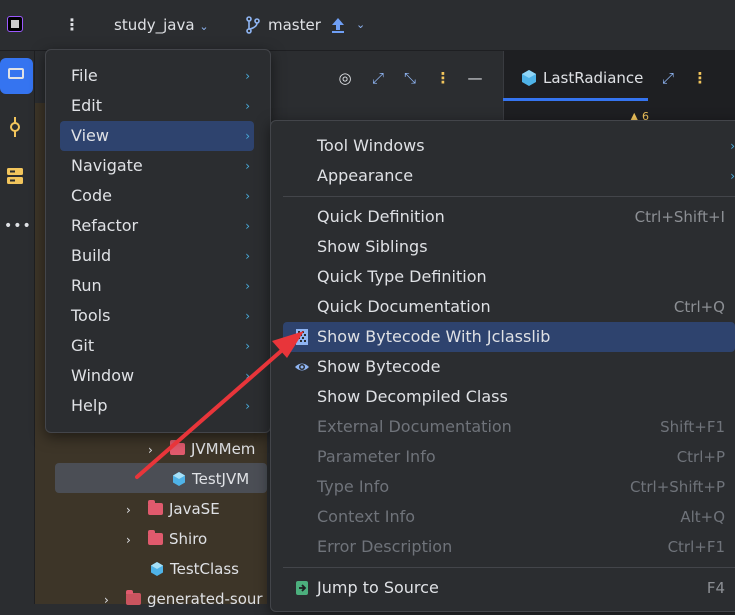 The width and height of the screenshot is (735, 615). I want to click on menu-quick-definition: Quick Definition Ctrl+Shift+I, so click(509, 217).